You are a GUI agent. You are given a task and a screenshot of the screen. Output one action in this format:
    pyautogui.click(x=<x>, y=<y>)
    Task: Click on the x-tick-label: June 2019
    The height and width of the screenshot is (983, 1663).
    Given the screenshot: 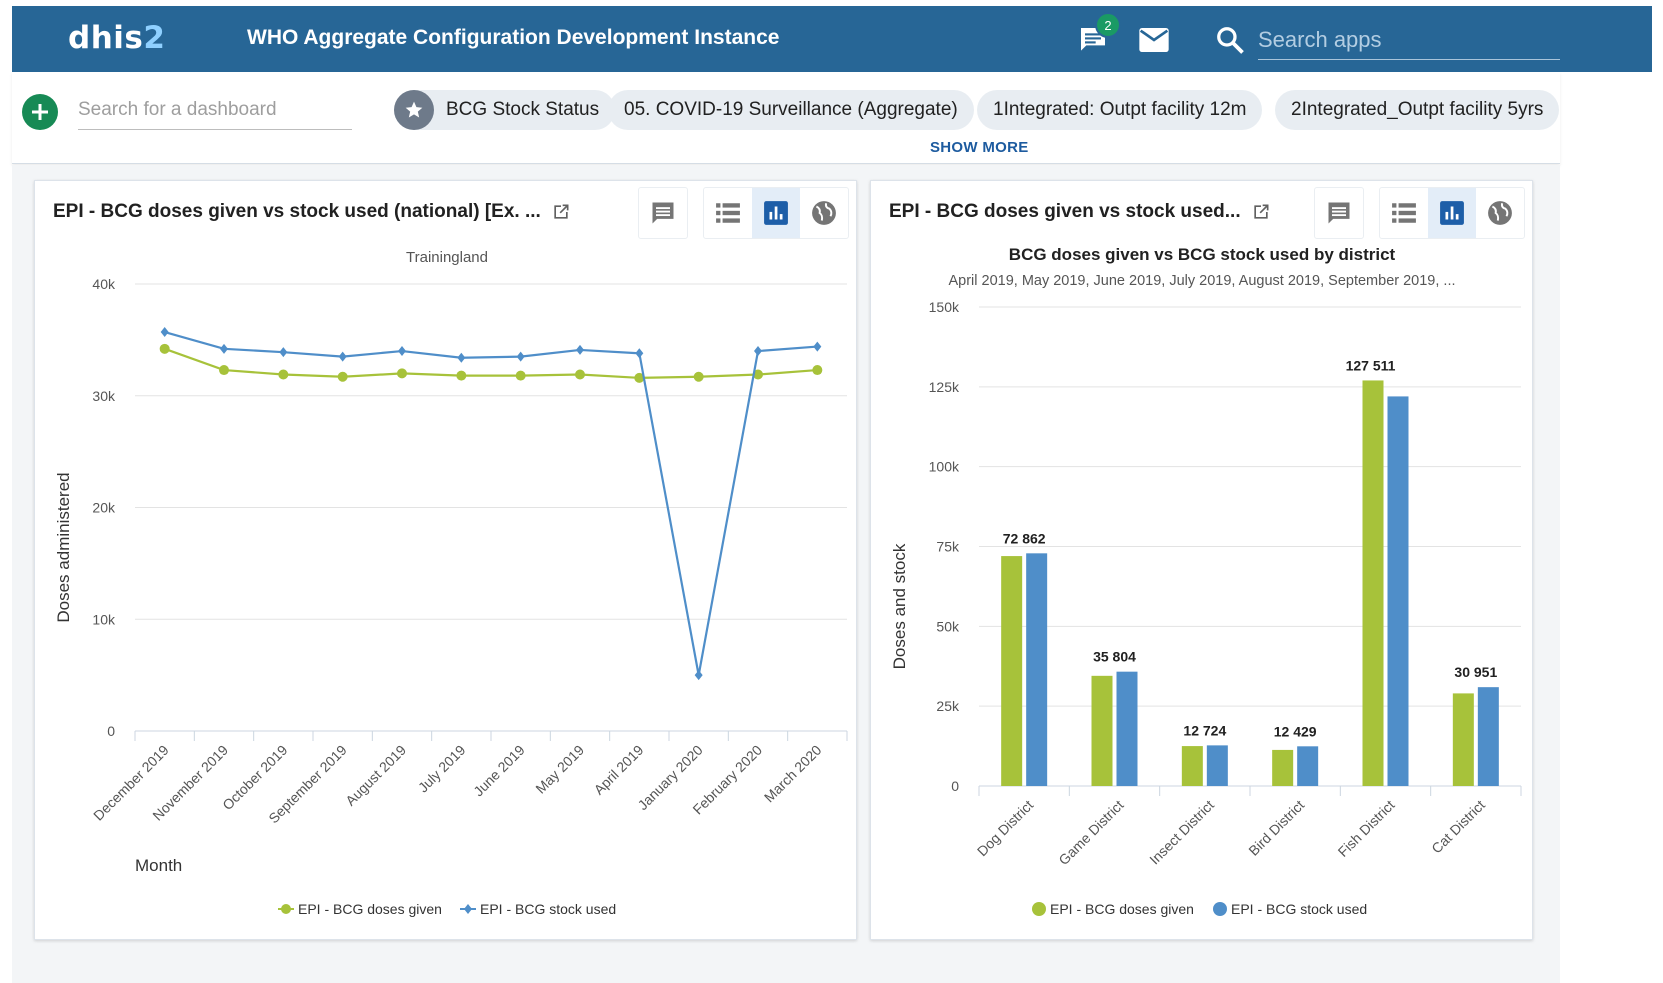 What is the action you would take?
    pyautogui.click(x=499, y=771)
    